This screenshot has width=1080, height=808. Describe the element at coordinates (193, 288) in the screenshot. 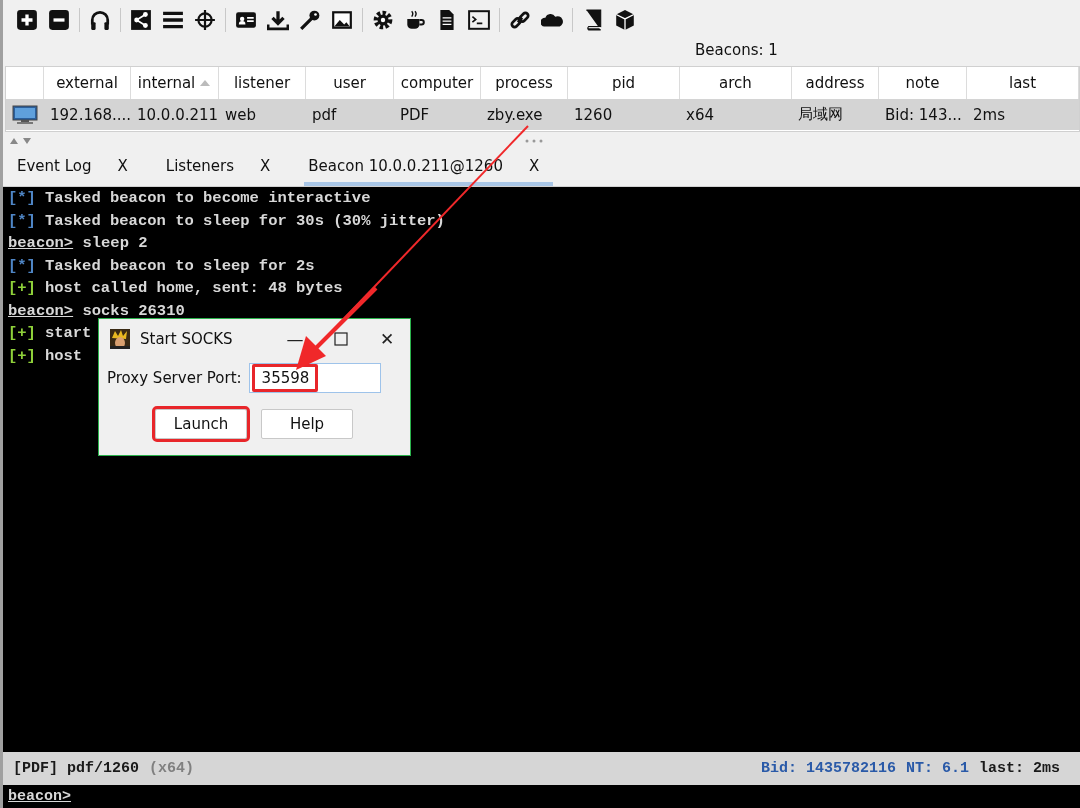

I see `console-line: host called home, sent: 48 bytes` at that location.